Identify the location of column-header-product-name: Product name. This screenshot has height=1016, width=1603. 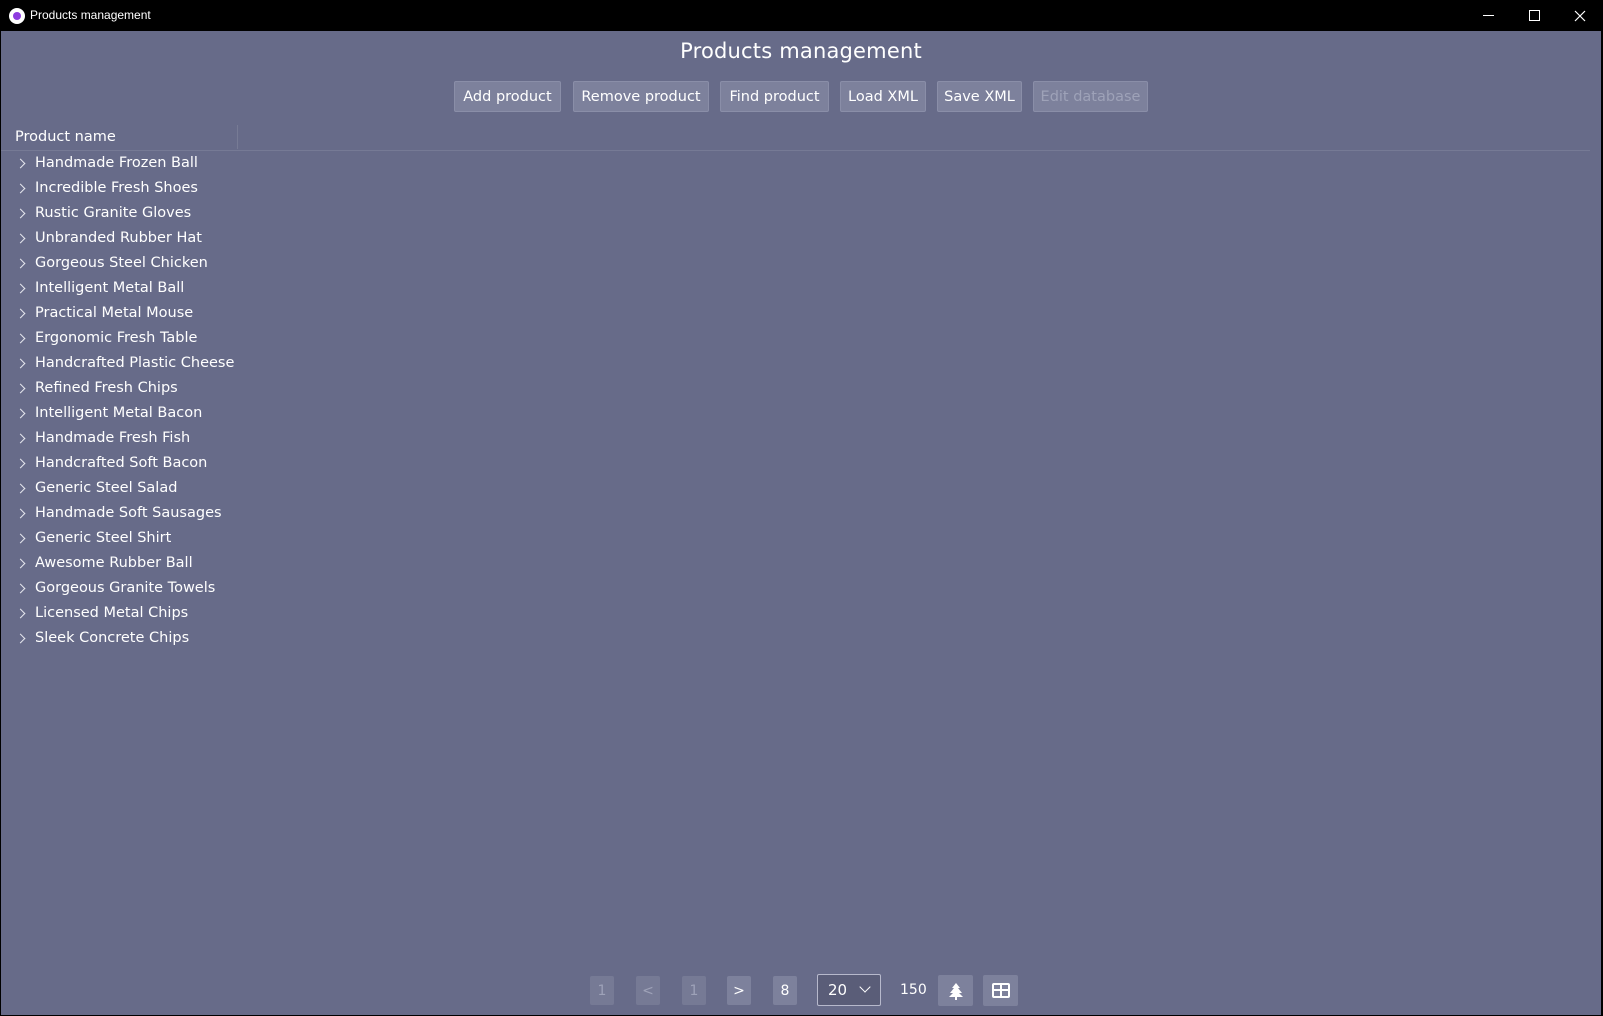
(65, 137).